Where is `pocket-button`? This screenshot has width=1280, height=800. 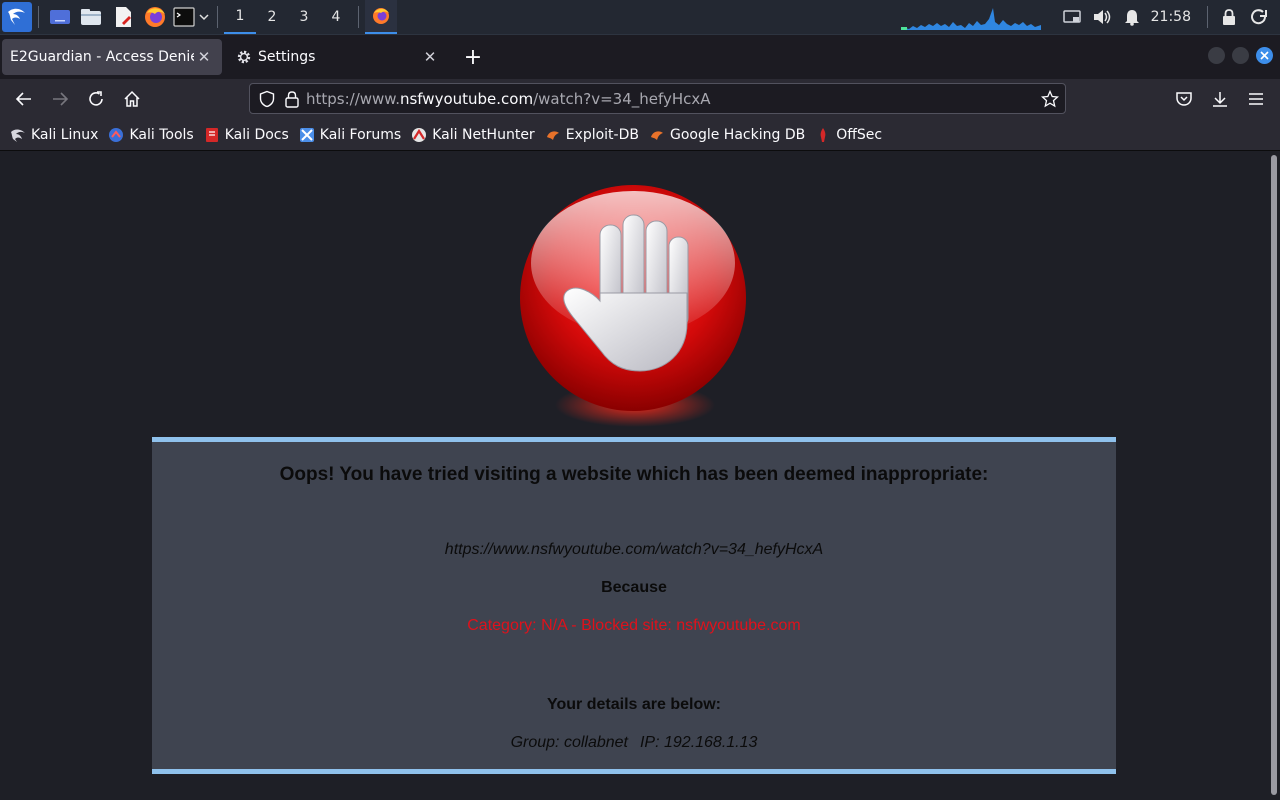 pocket-button is located at coordinates (1184, 99).